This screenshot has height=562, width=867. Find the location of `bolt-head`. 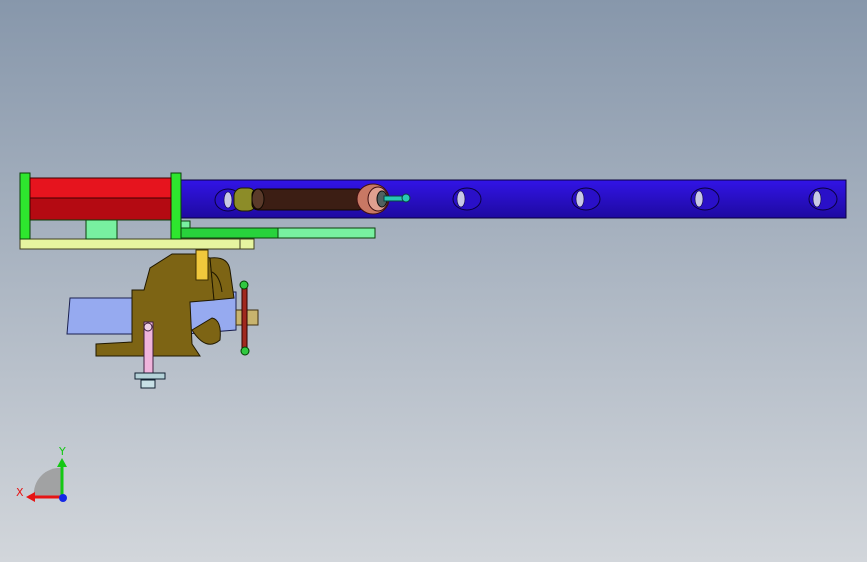

bolt-head is located at coordinates (148, 327).